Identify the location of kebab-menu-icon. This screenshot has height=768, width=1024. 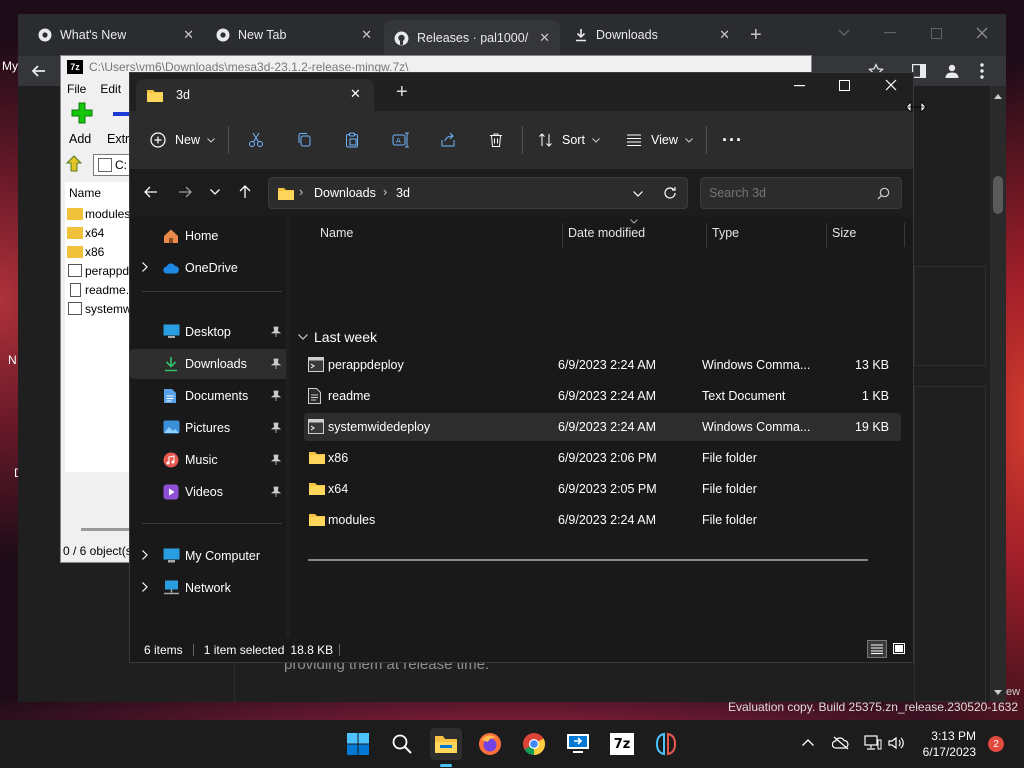
(982, 71).